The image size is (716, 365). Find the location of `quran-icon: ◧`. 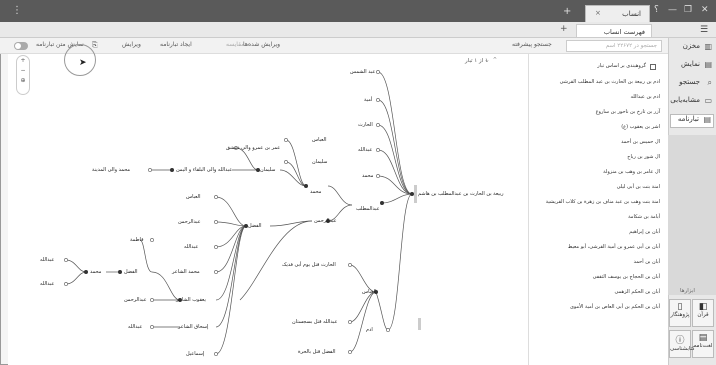

quran-icon: ◧ is located at coordinates (703, 307).